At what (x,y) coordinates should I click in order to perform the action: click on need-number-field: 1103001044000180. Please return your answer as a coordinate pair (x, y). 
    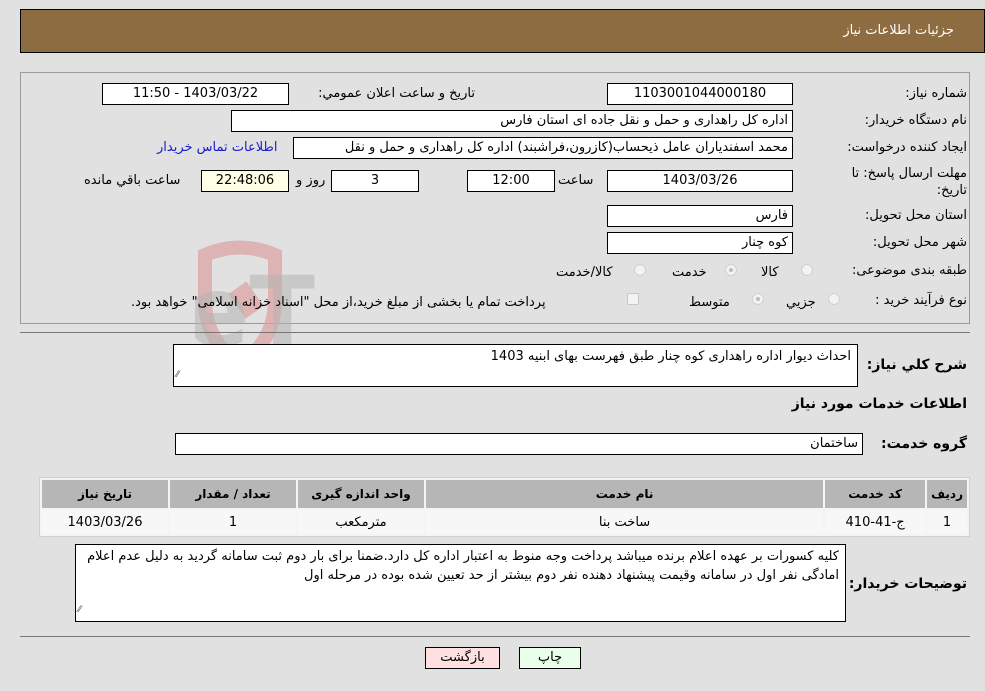
    Looking at the image, I should click on (700, 94).